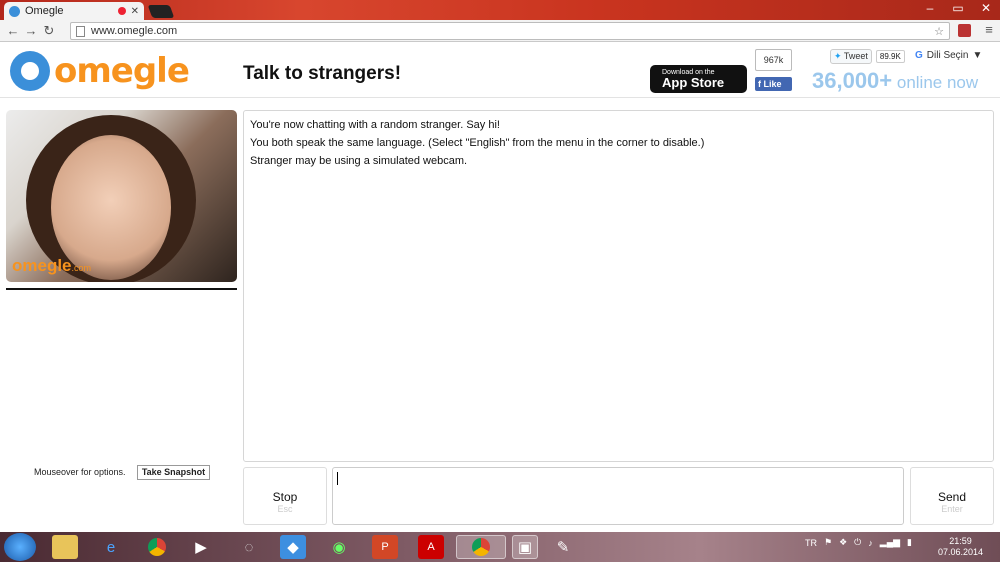  I want to click on media-player-icon: ▶, so click(201, 547).